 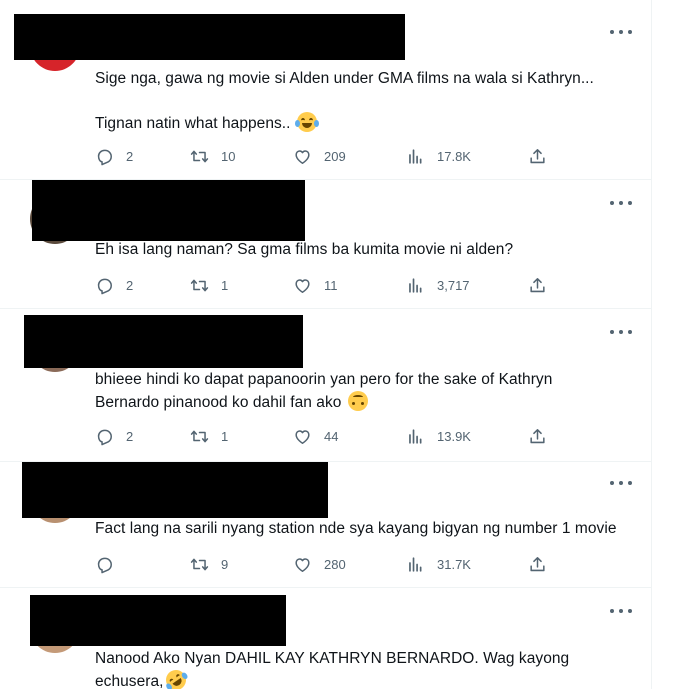 I want to click on tweet-actions: 2 10 209 17.8K, so click(x=325, y=156).